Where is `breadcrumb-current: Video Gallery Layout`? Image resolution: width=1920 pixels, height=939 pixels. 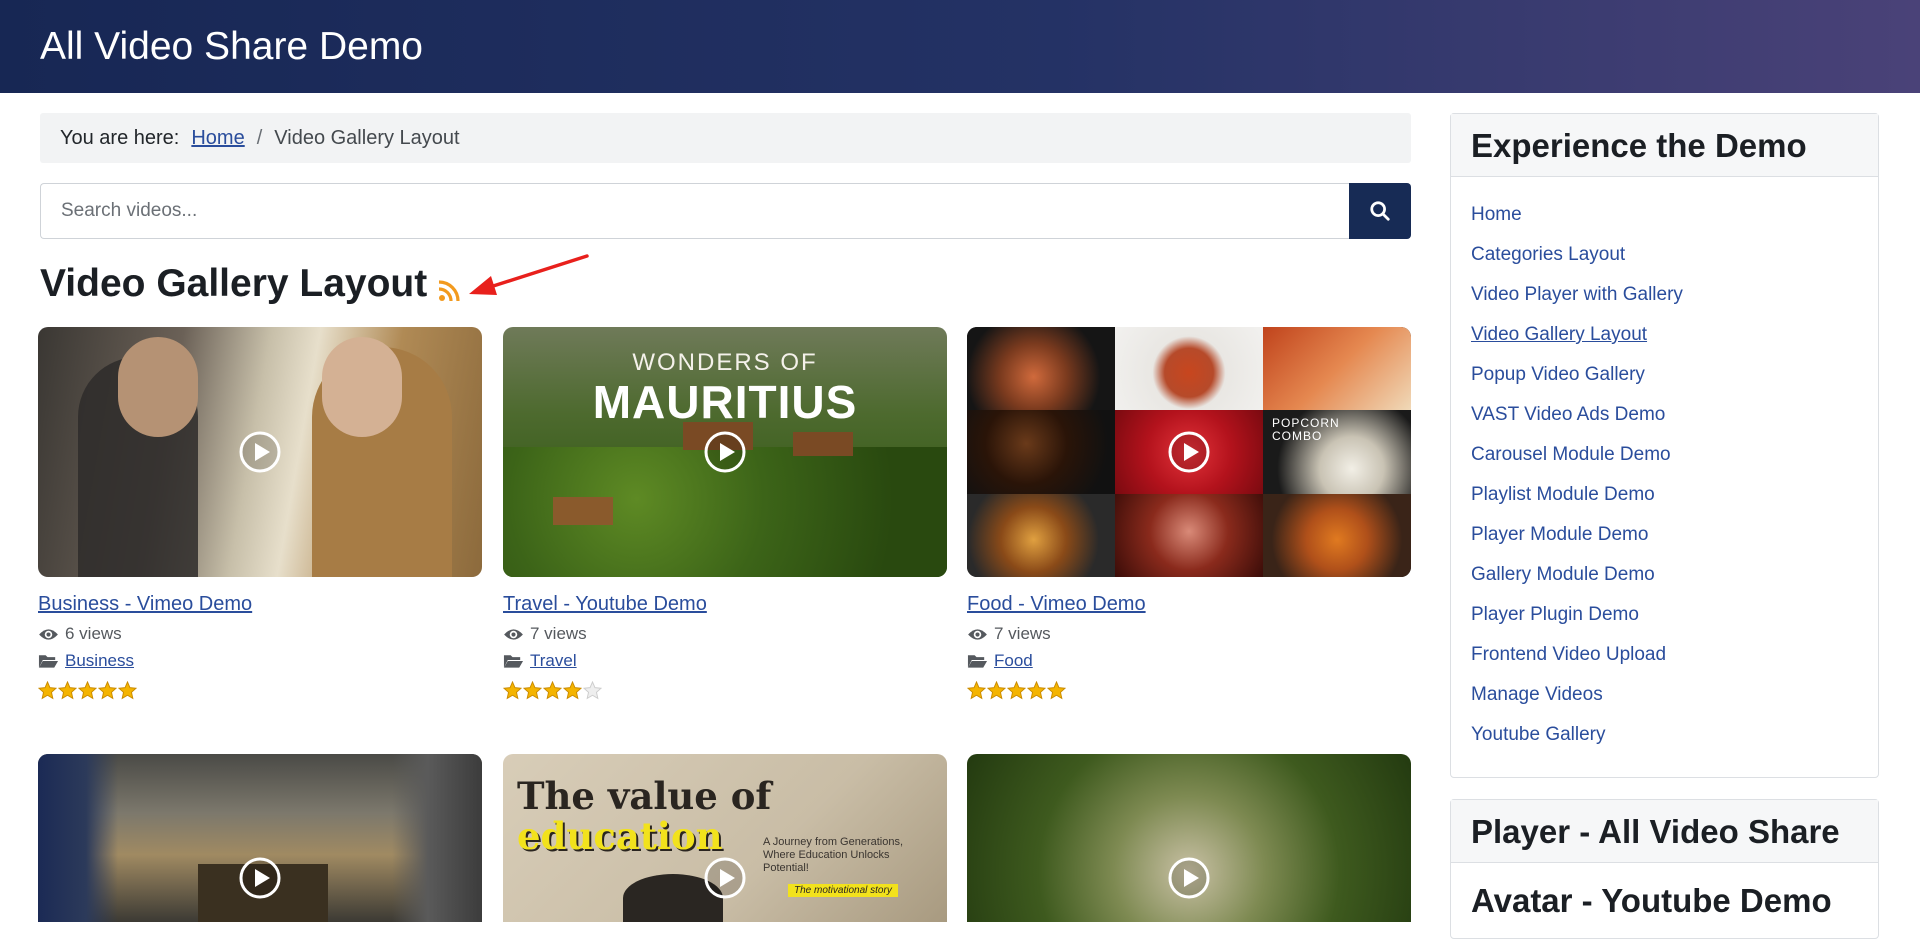
breadcrumb-current: Video Gallery Layout is located at coordinates (367, 137).